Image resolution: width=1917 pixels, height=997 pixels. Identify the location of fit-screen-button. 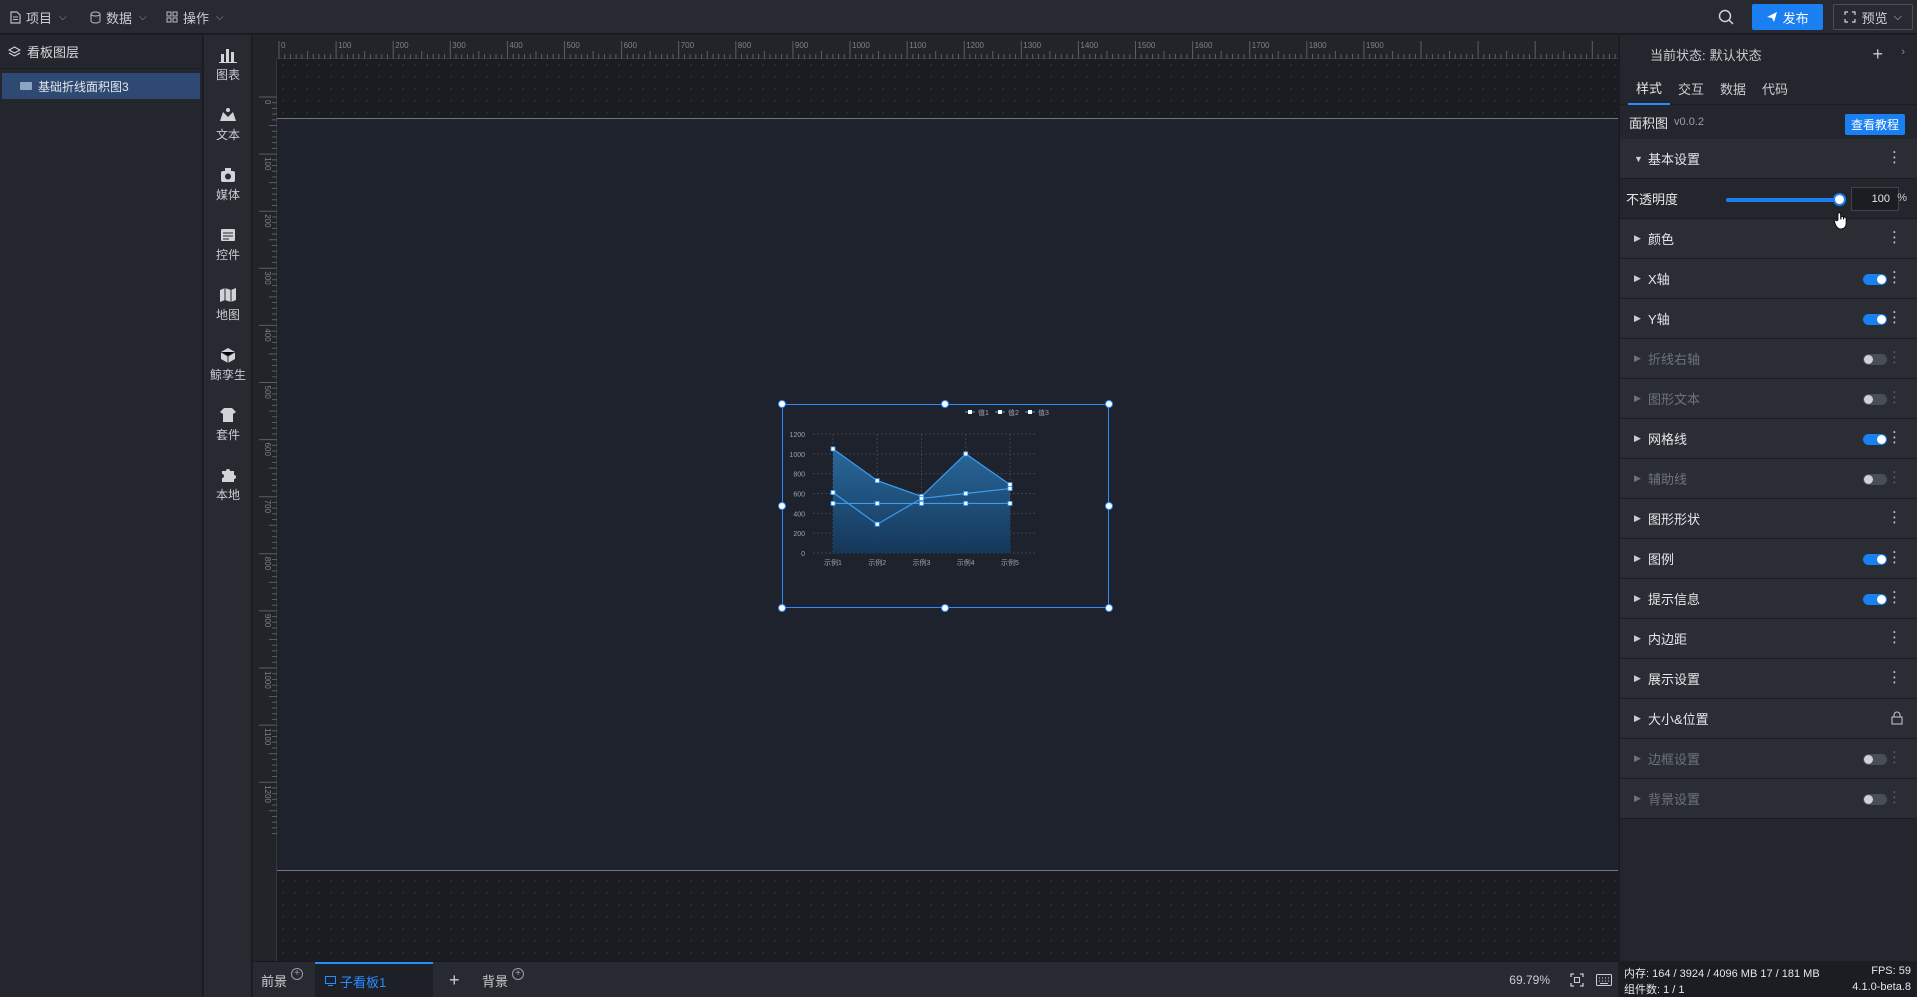
(1577, 981).